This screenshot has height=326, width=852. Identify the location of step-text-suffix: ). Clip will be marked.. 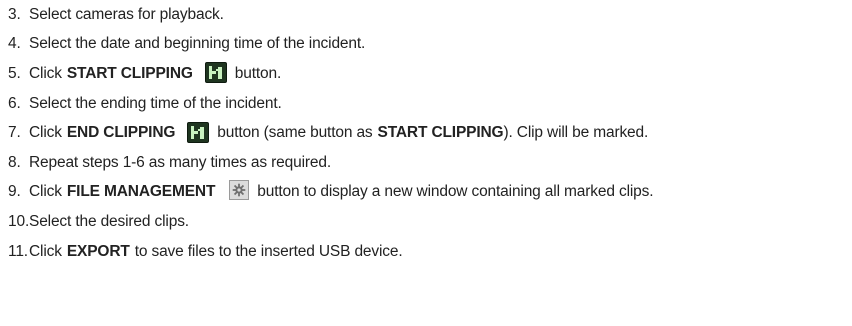
(576, 133).